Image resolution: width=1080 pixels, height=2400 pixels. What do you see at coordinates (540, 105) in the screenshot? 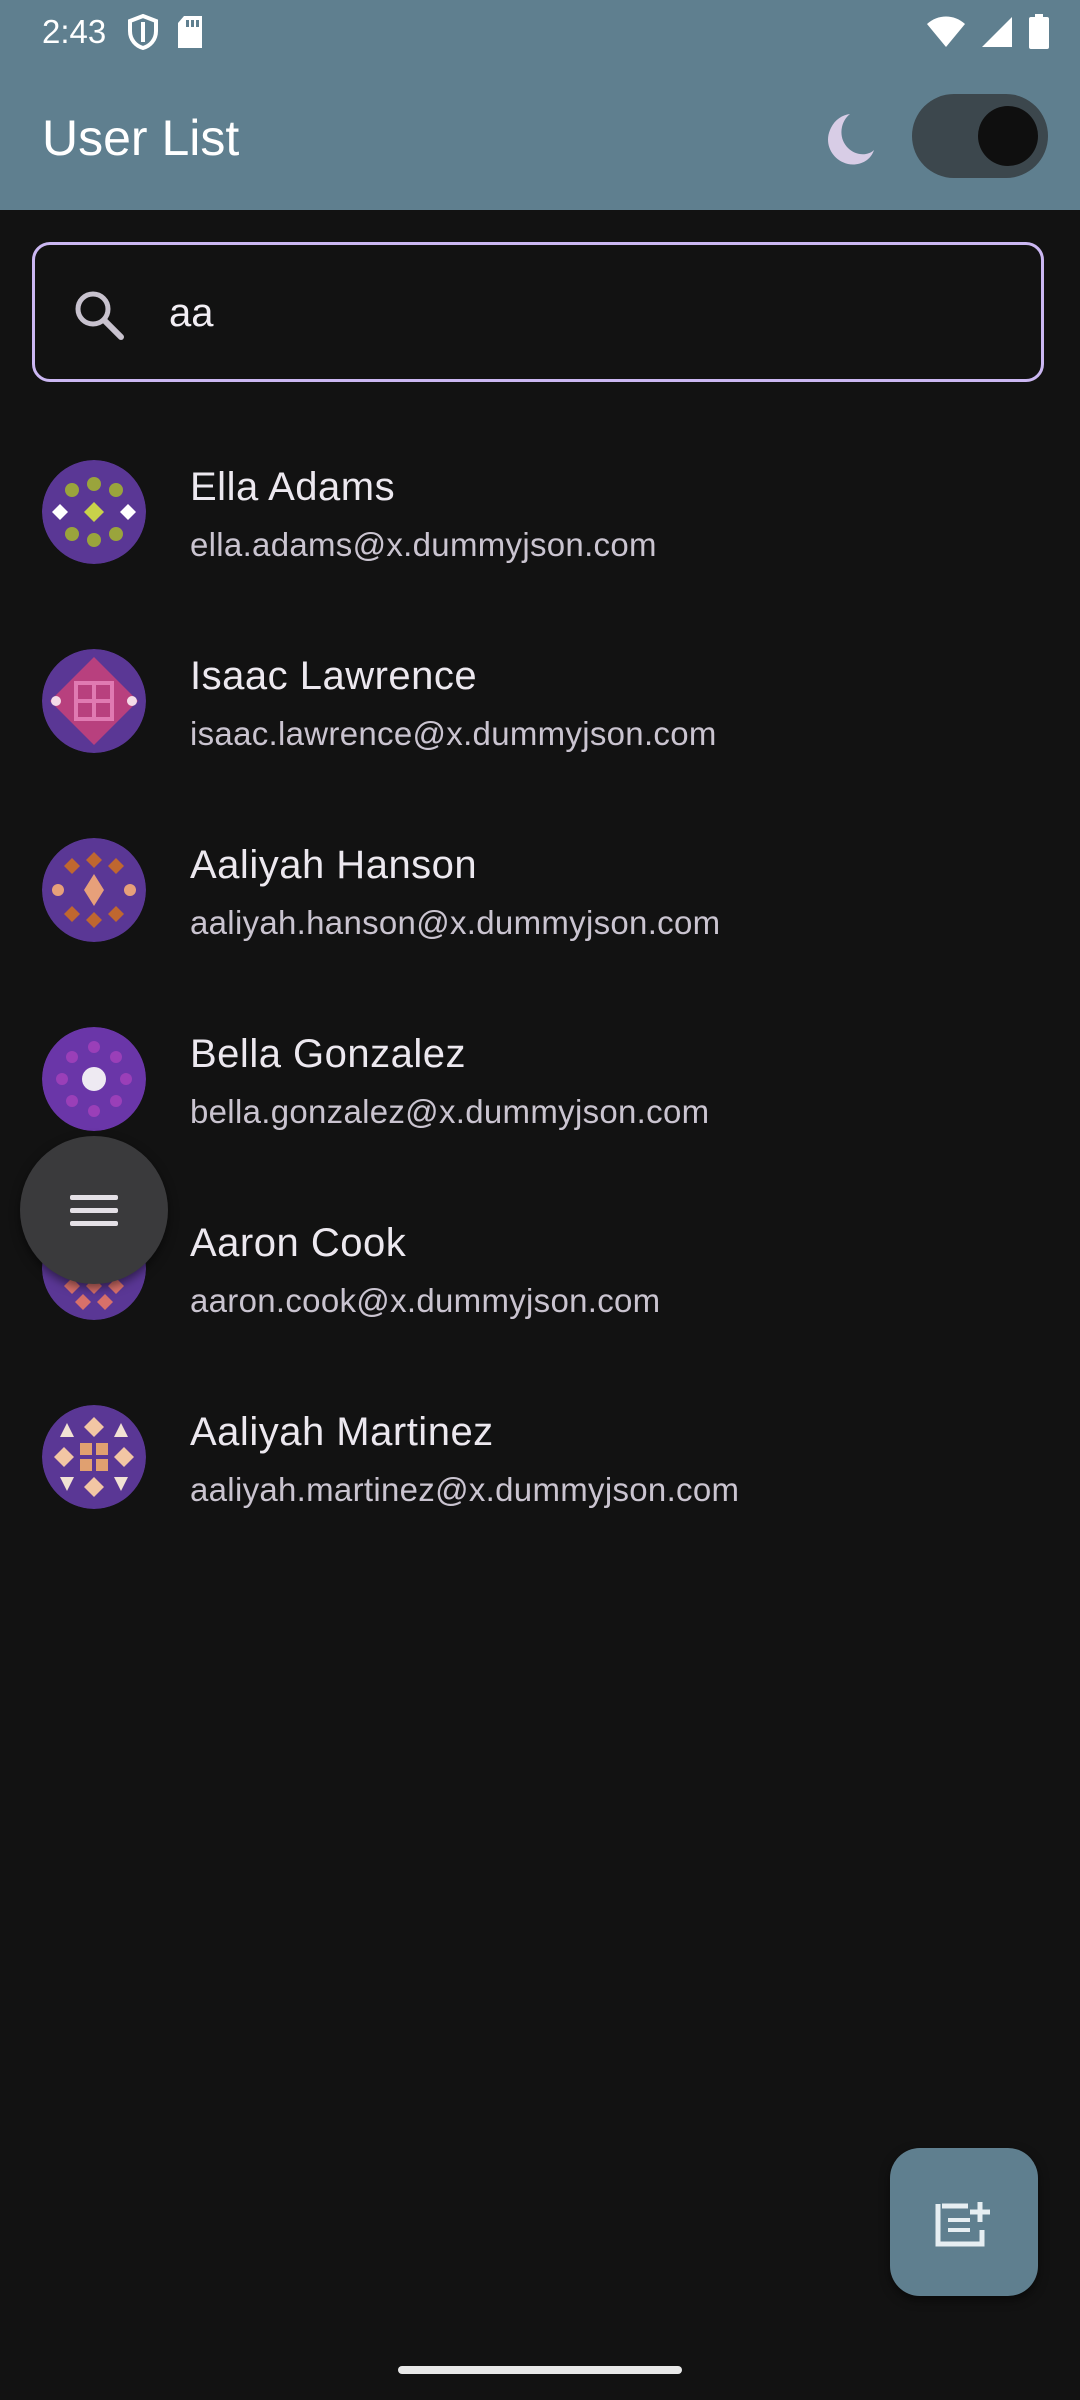
I see `app-bar: 2:43 User List` at bounding box center [540, 105].